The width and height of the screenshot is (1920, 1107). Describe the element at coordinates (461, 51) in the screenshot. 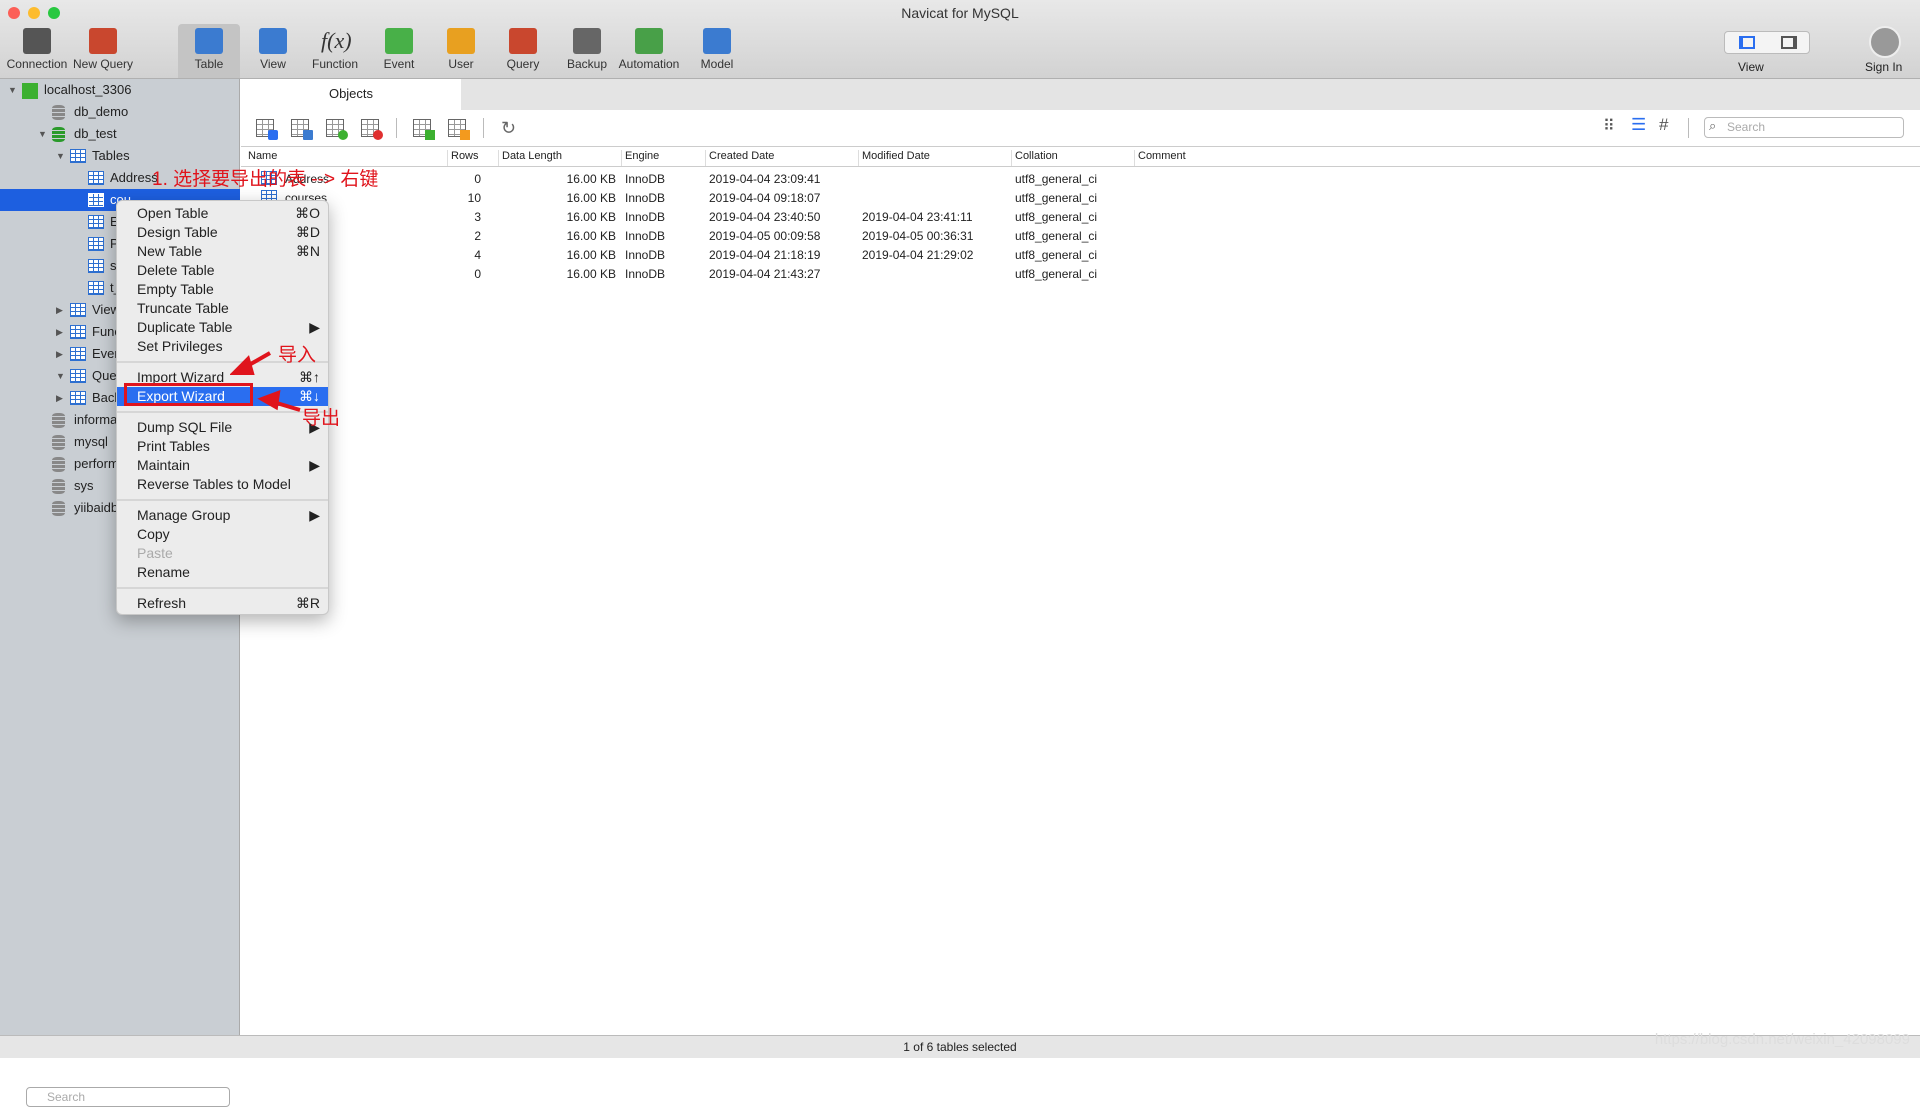

I see `toolbar-user-button: User` at that location.